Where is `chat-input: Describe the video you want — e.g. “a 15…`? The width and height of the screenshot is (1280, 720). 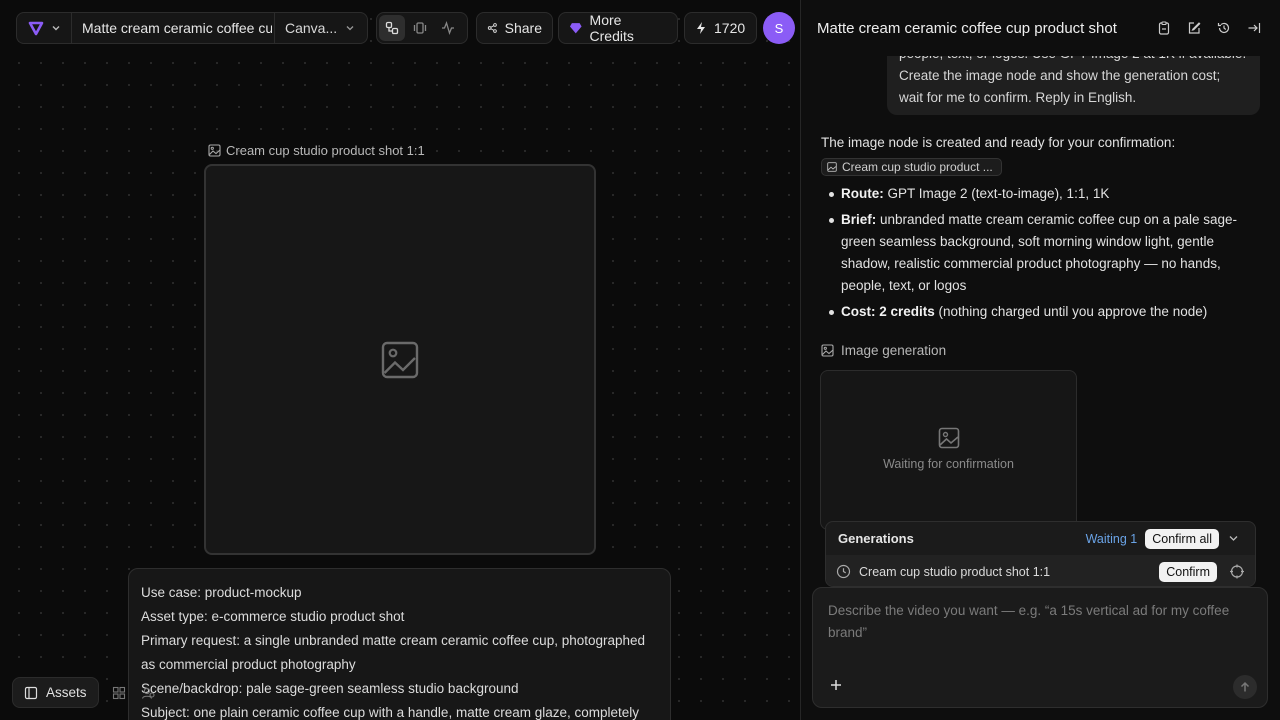 chat-input: Describe the video you want — e.g. “a 15… is located at coordinates (1038, 622).